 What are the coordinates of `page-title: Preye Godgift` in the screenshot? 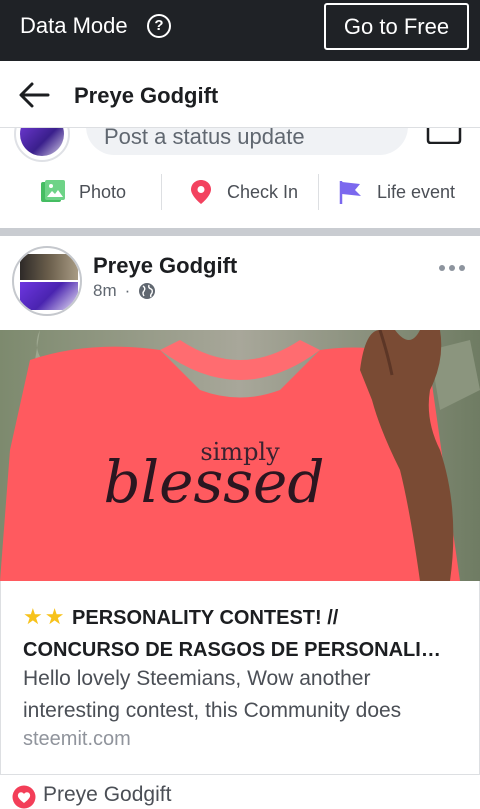 It's located at (146, 95).